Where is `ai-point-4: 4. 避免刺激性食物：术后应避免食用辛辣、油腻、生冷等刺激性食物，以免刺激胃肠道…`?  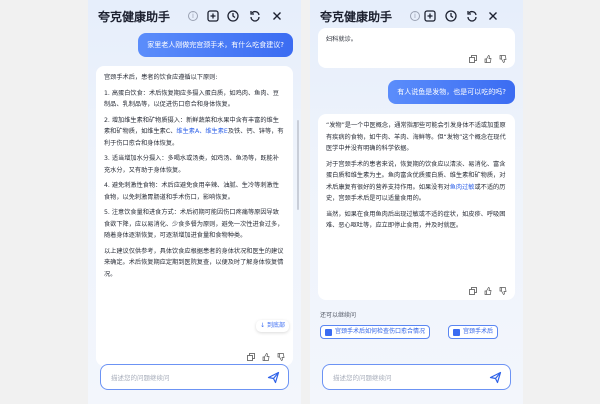
ai-point-4: 4. 避免刺激性食物：术后应避免食用辛辣、油腻、生冷等刺激性食物，以免刺激胃肠道… is located at coordinates (191, 191).